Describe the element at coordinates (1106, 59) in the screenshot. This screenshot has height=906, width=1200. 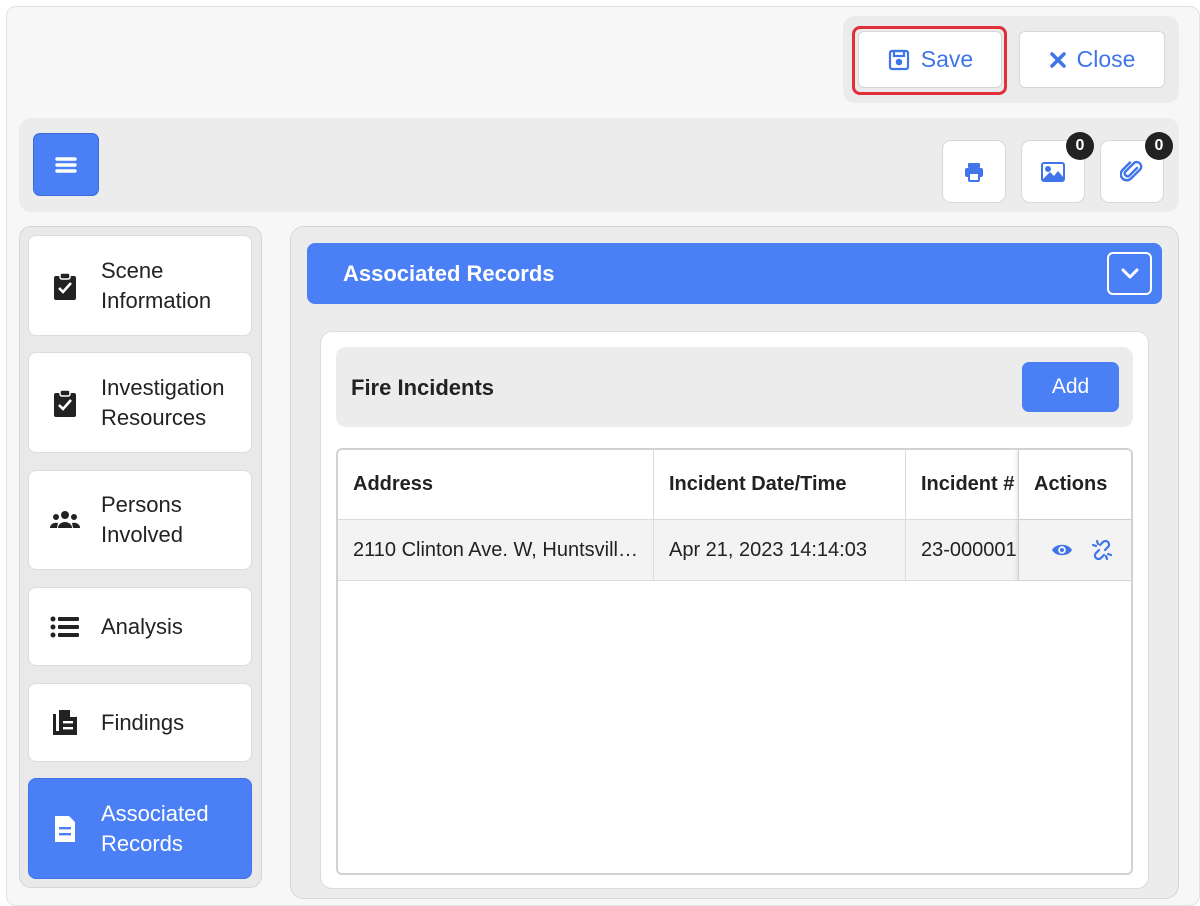
I see `close-button-label: Close` at that location.